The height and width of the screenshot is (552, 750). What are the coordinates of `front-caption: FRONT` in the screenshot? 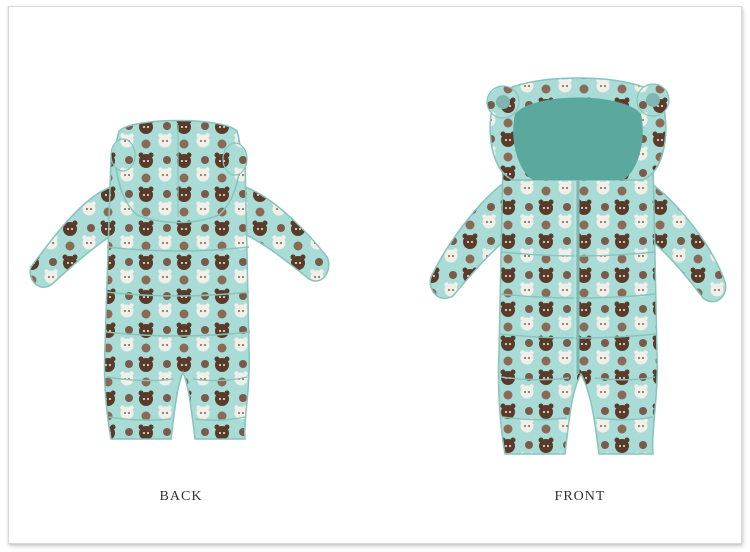 It's located at (580, 496).